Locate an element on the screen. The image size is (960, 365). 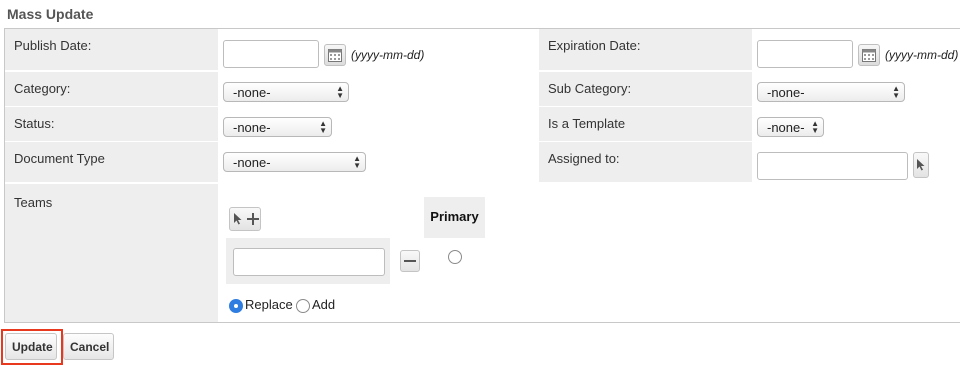
remove-team-button is located at coordinates (410, 261).